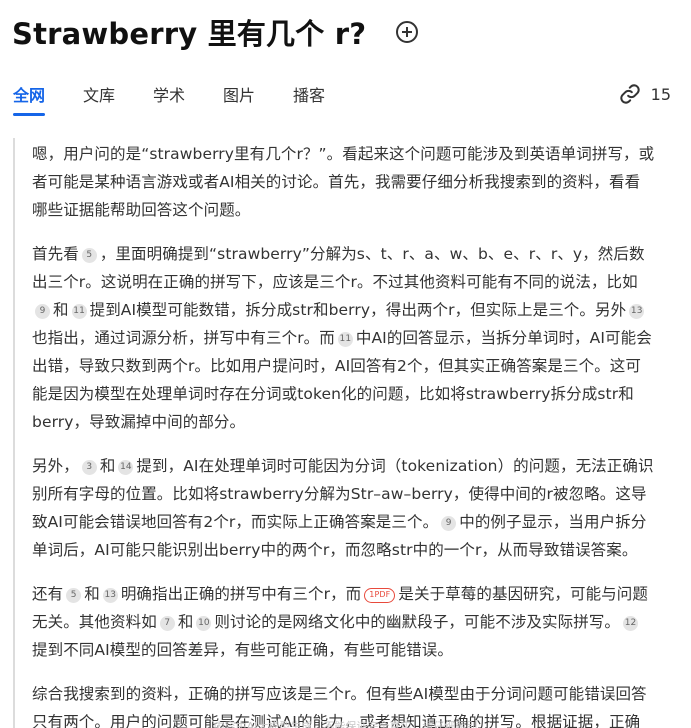 This screenshot has width=691, height=728. I want to click on citation-badge: 14, so click(126, 467).